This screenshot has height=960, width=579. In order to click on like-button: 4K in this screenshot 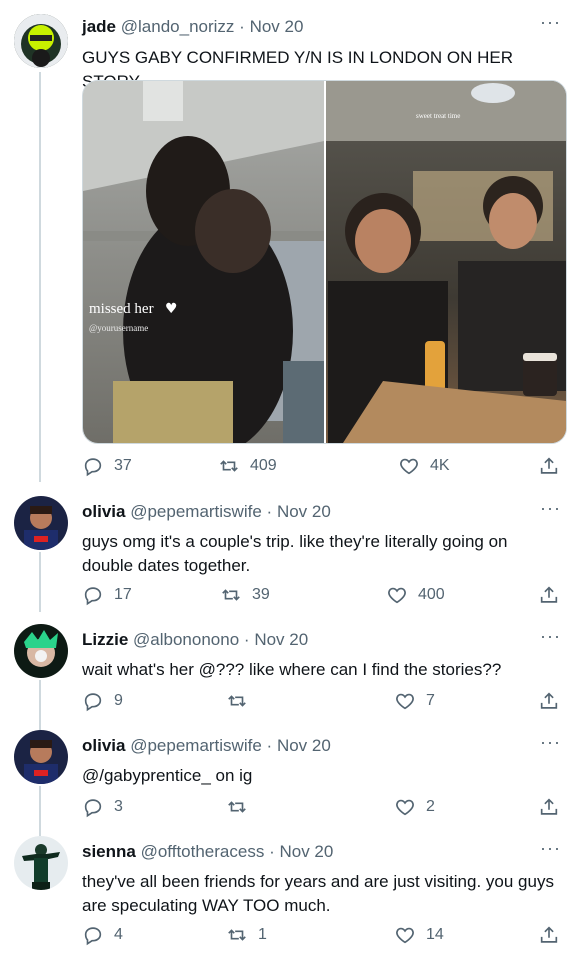, I will do `click(424, 466)`.